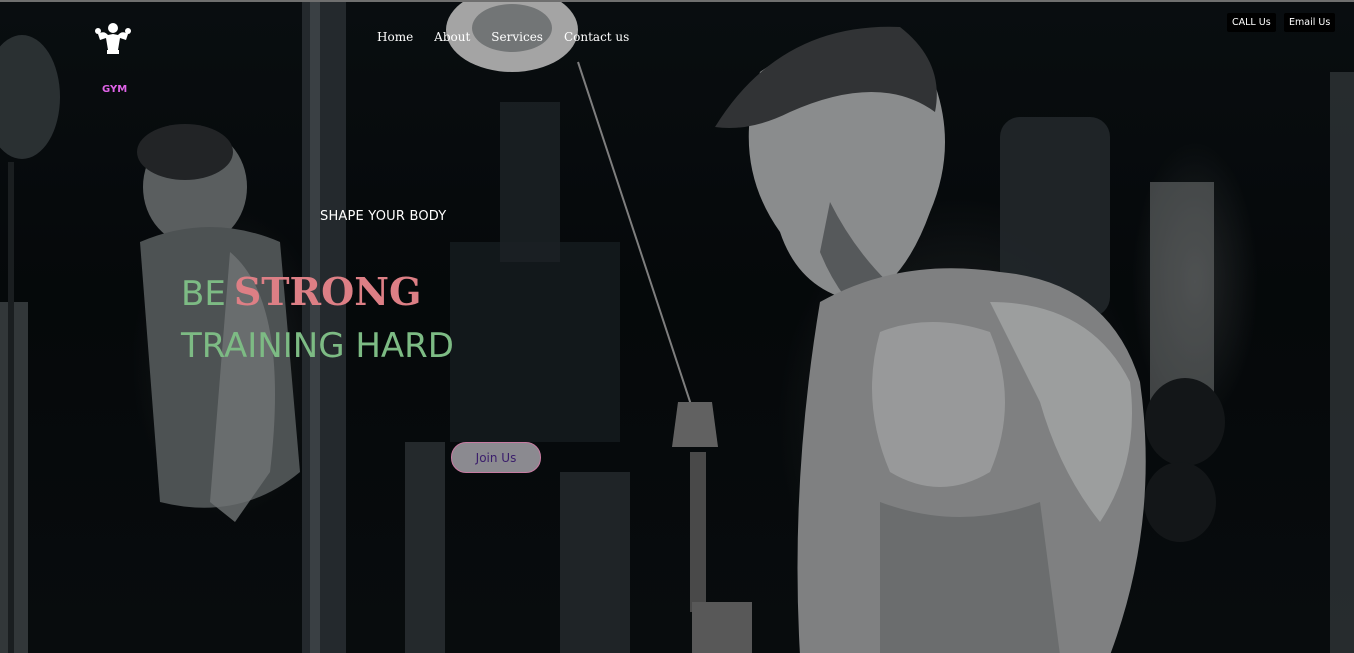 The height and width of the screenshot is (653, 1354). Describe the element at coordinates (115, 89) in the screenshot. I see `brand-name: GYM` at that location.